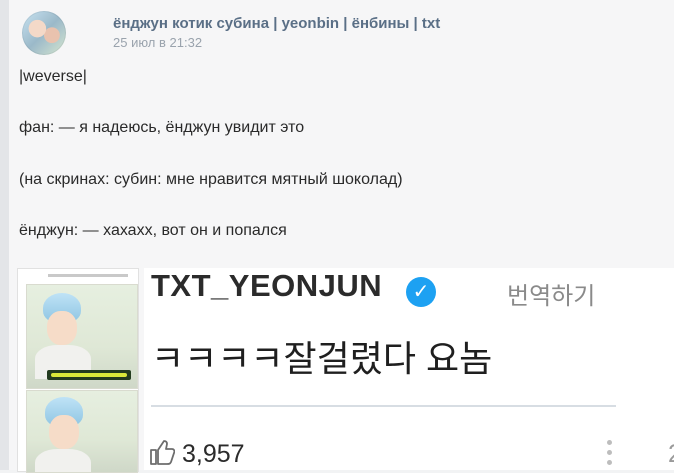 The width and height of the screenshot is (674, 473). What do you see at coordinates (610, 454) in the screenshot?
I see `more-vertical-icon` at bounding box center [610, 454].